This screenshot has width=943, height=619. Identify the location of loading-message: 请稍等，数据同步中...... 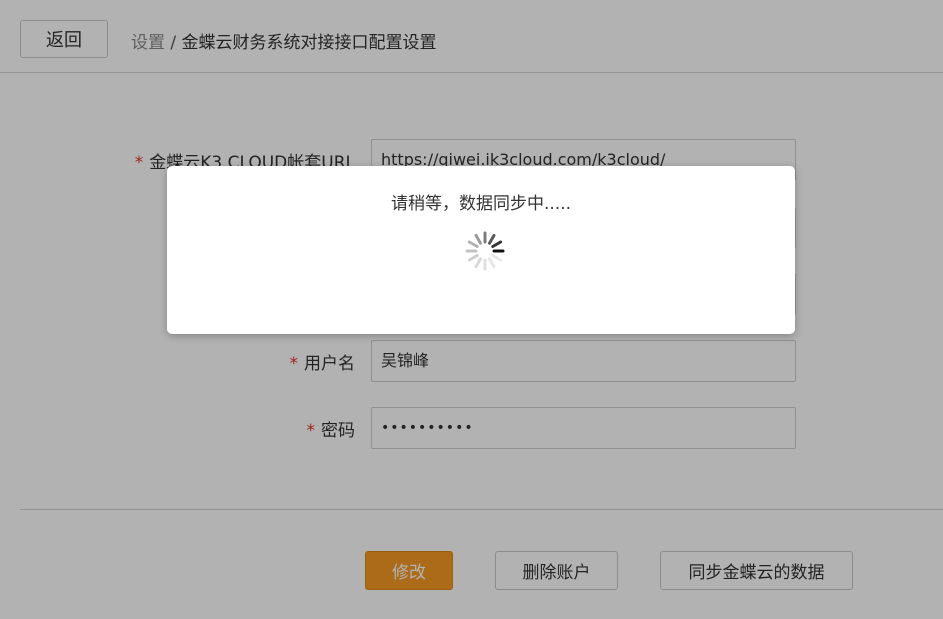
(481, 204).